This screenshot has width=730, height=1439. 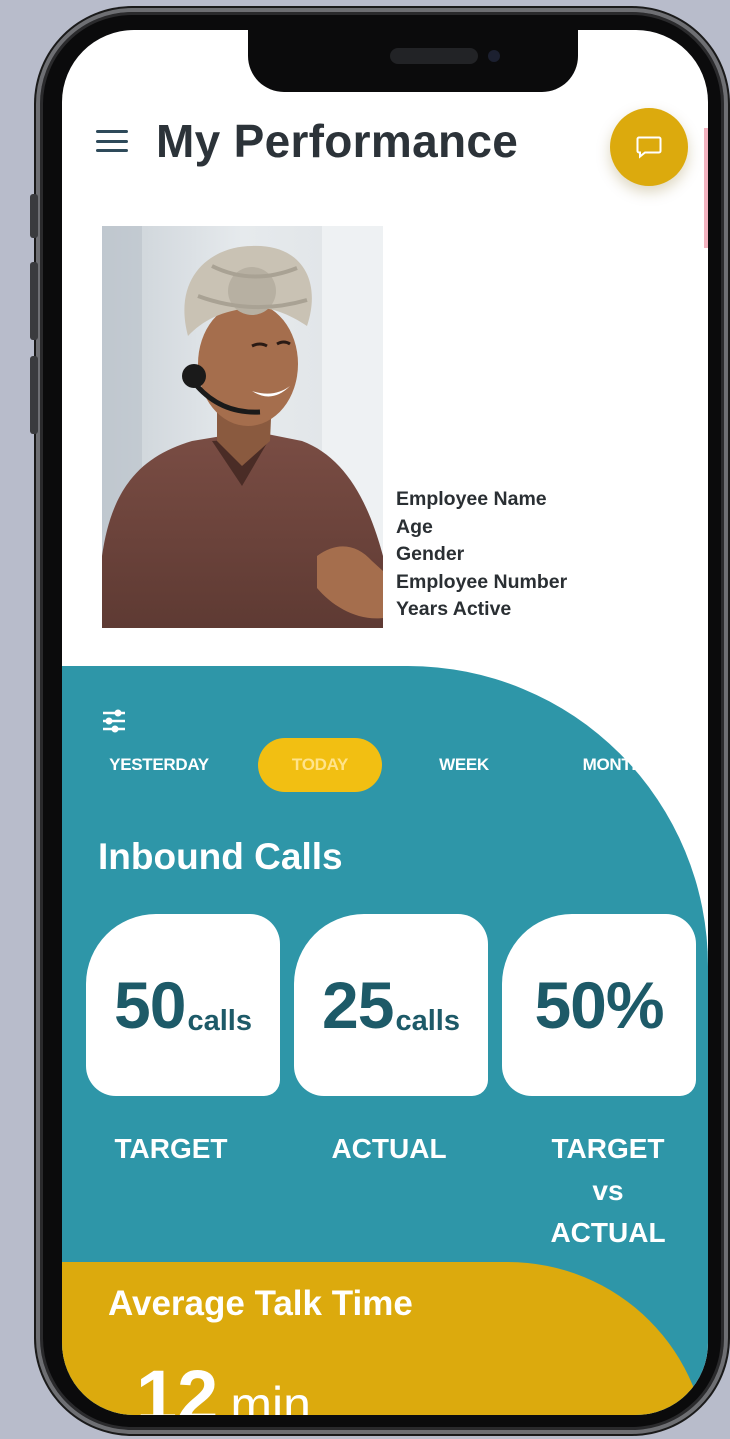 I want to click on speaker-grille, so click(x=434, y=56).